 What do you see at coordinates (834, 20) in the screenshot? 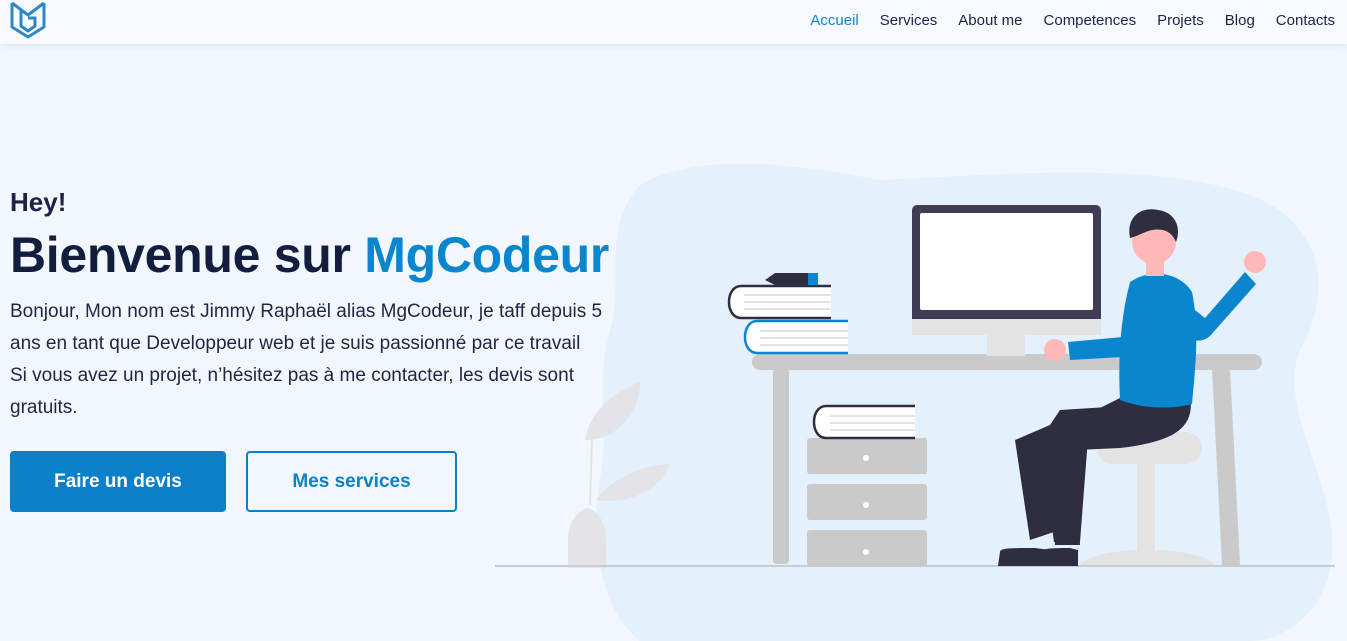
I see `nav-link-accueil: Accueil` at bounding box center [834, 20].